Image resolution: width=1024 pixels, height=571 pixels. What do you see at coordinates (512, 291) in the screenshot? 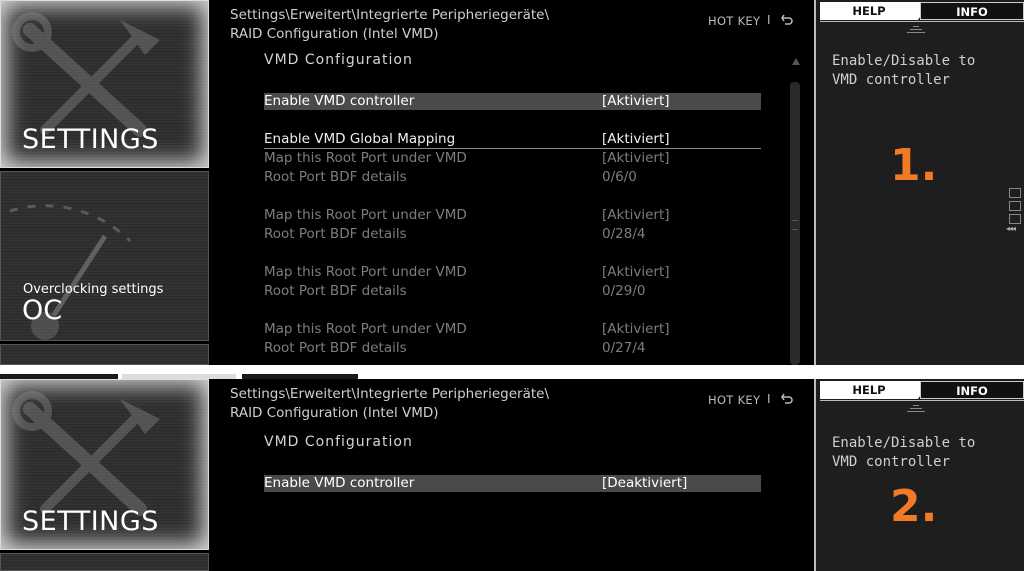
I see `setting-row-root-port-bdf: Root Port BDF details 0/29/0` at bounding box center [512, 291].